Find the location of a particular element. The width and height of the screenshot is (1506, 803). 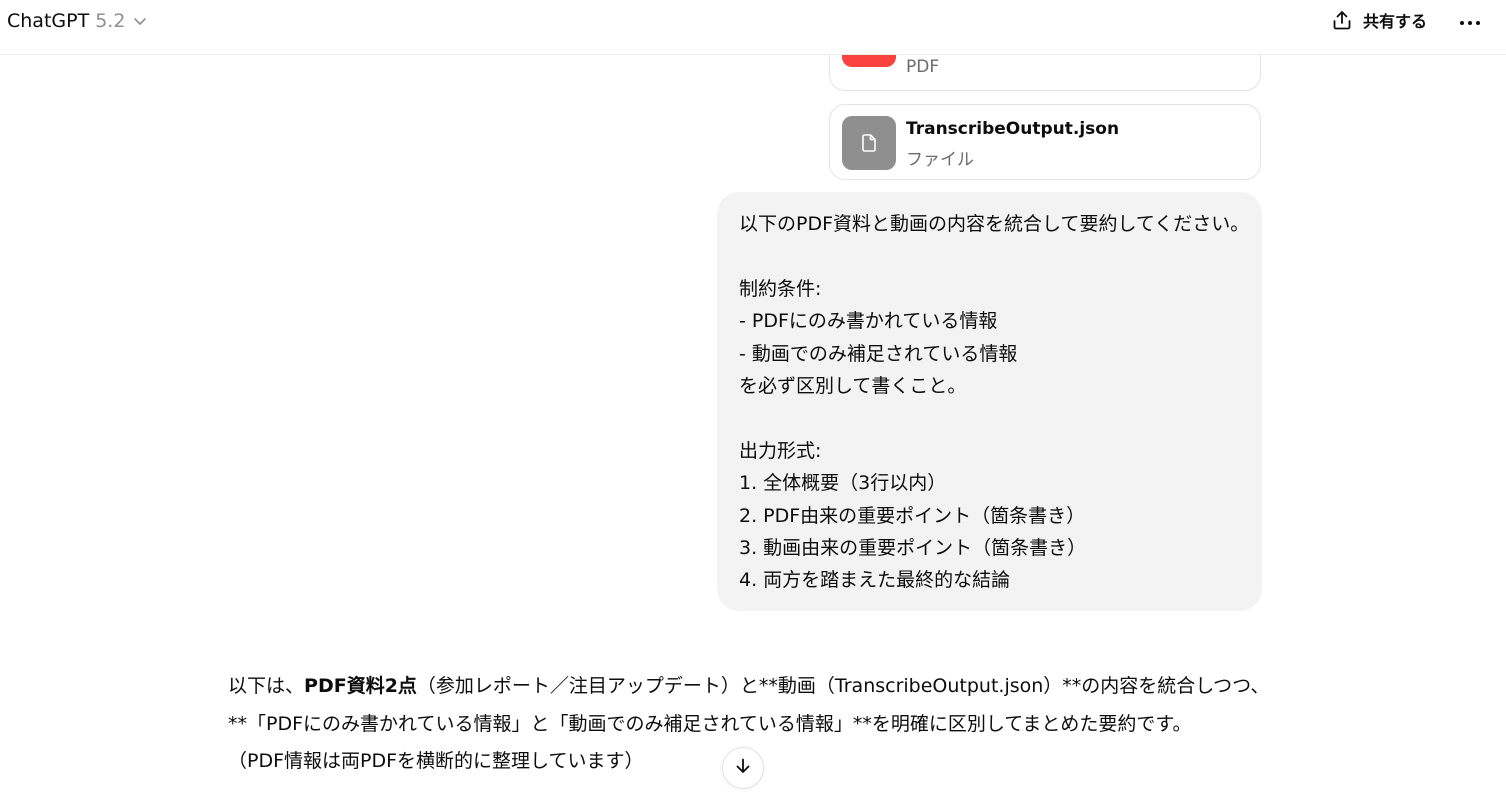

chevron-down-icon is located at coordinates (140, 21).